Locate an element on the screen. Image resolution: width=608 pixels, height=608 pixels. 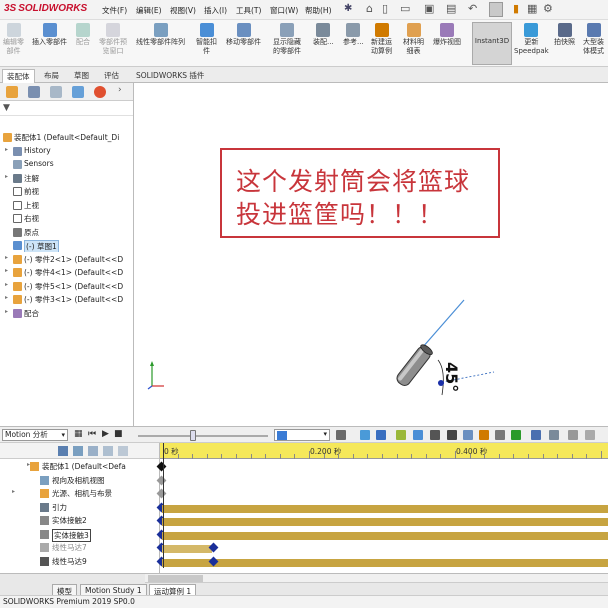
insert-components-button: 插入零部件 is located at coordinates (49, 35).